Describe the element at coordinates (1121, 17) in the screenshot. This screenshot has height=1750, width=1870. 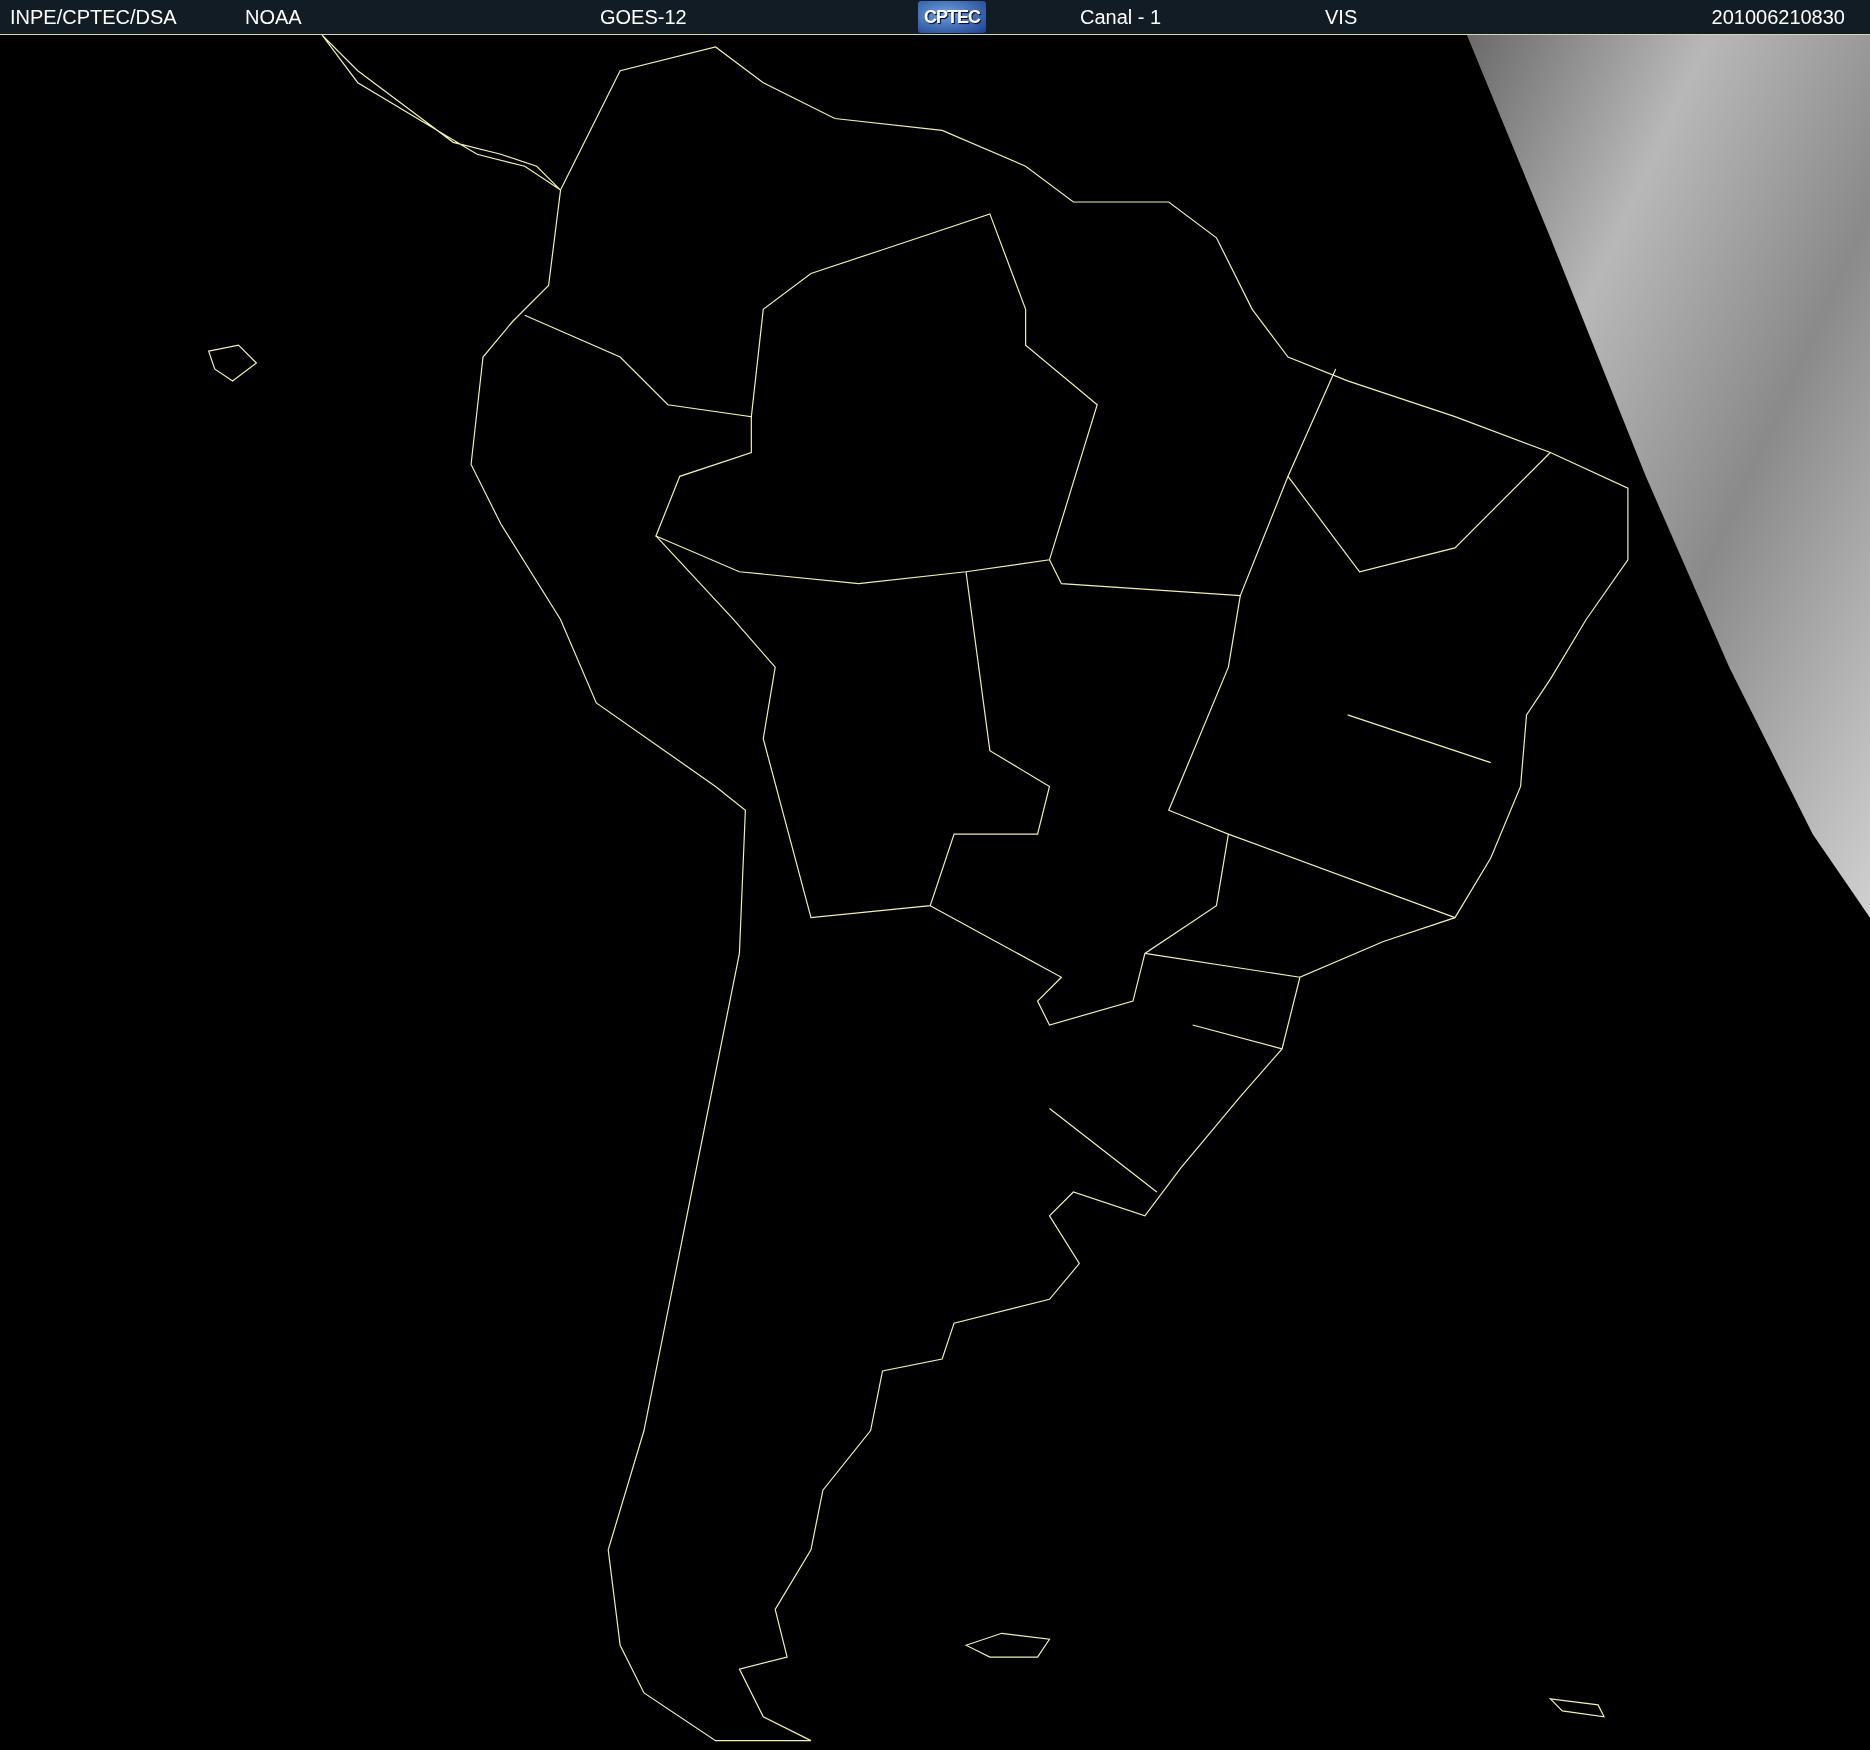
I see `header-label: Canal - 1` at that location.